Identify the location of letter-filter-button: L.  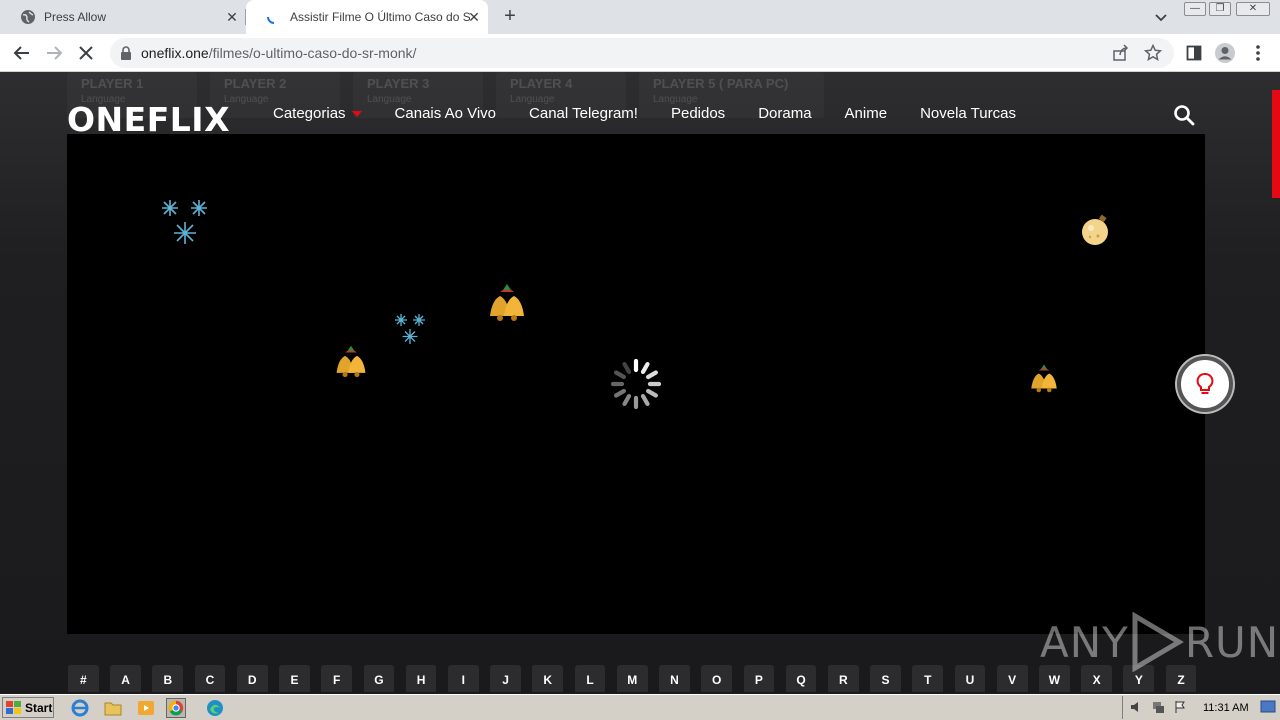
(590, 678).